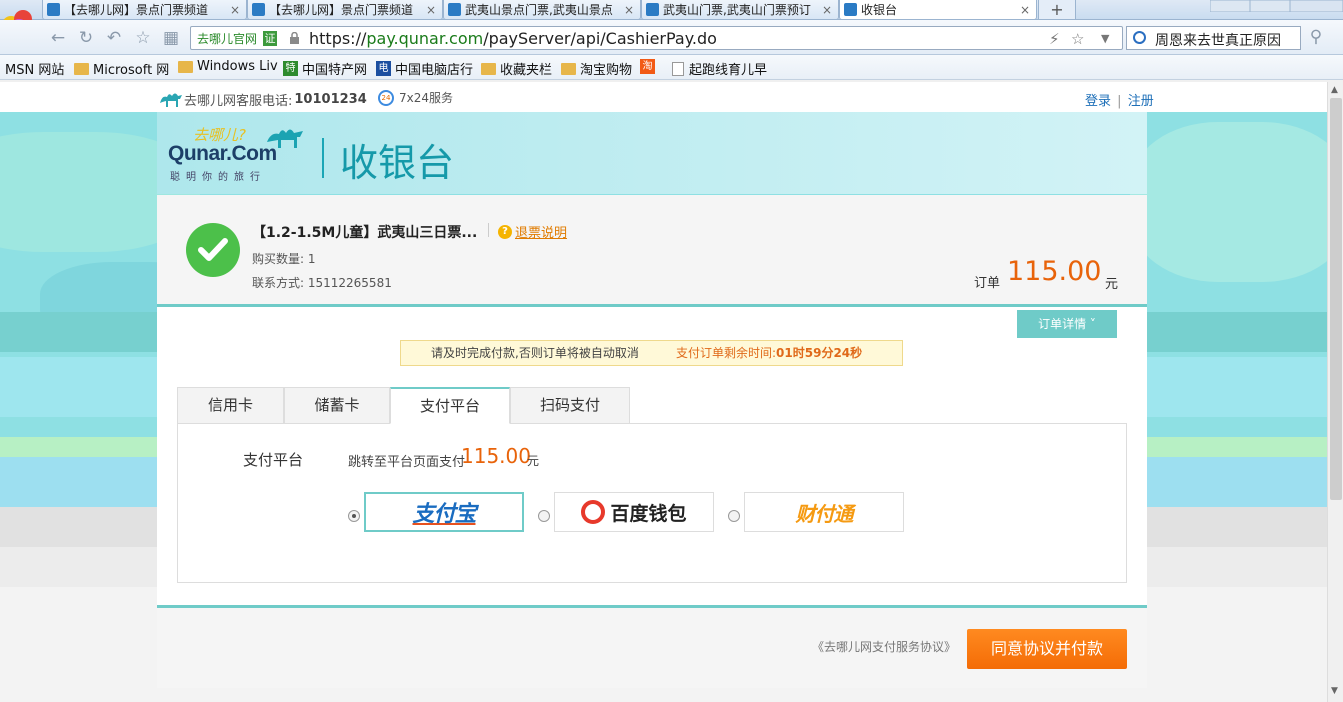  What do you see at coordinates (424, 68) in the screenshot?
I see `bookmark-item: 电中国电脑店行` at bounding box center [424, 68].